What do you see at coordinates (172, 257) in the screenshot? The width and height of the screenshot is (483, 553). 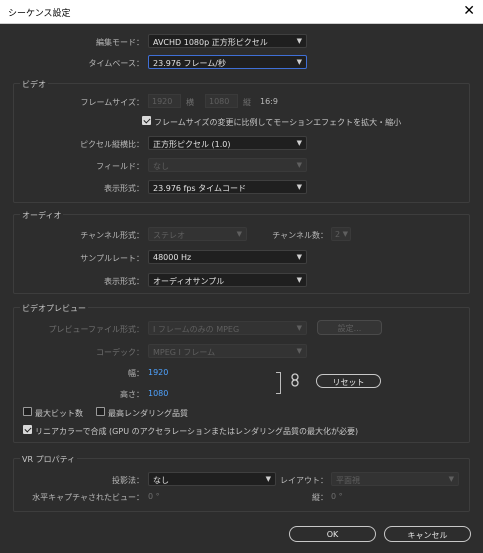 I see `sample-rate-value: 48000 Hz` at bounding box center [172, 257].